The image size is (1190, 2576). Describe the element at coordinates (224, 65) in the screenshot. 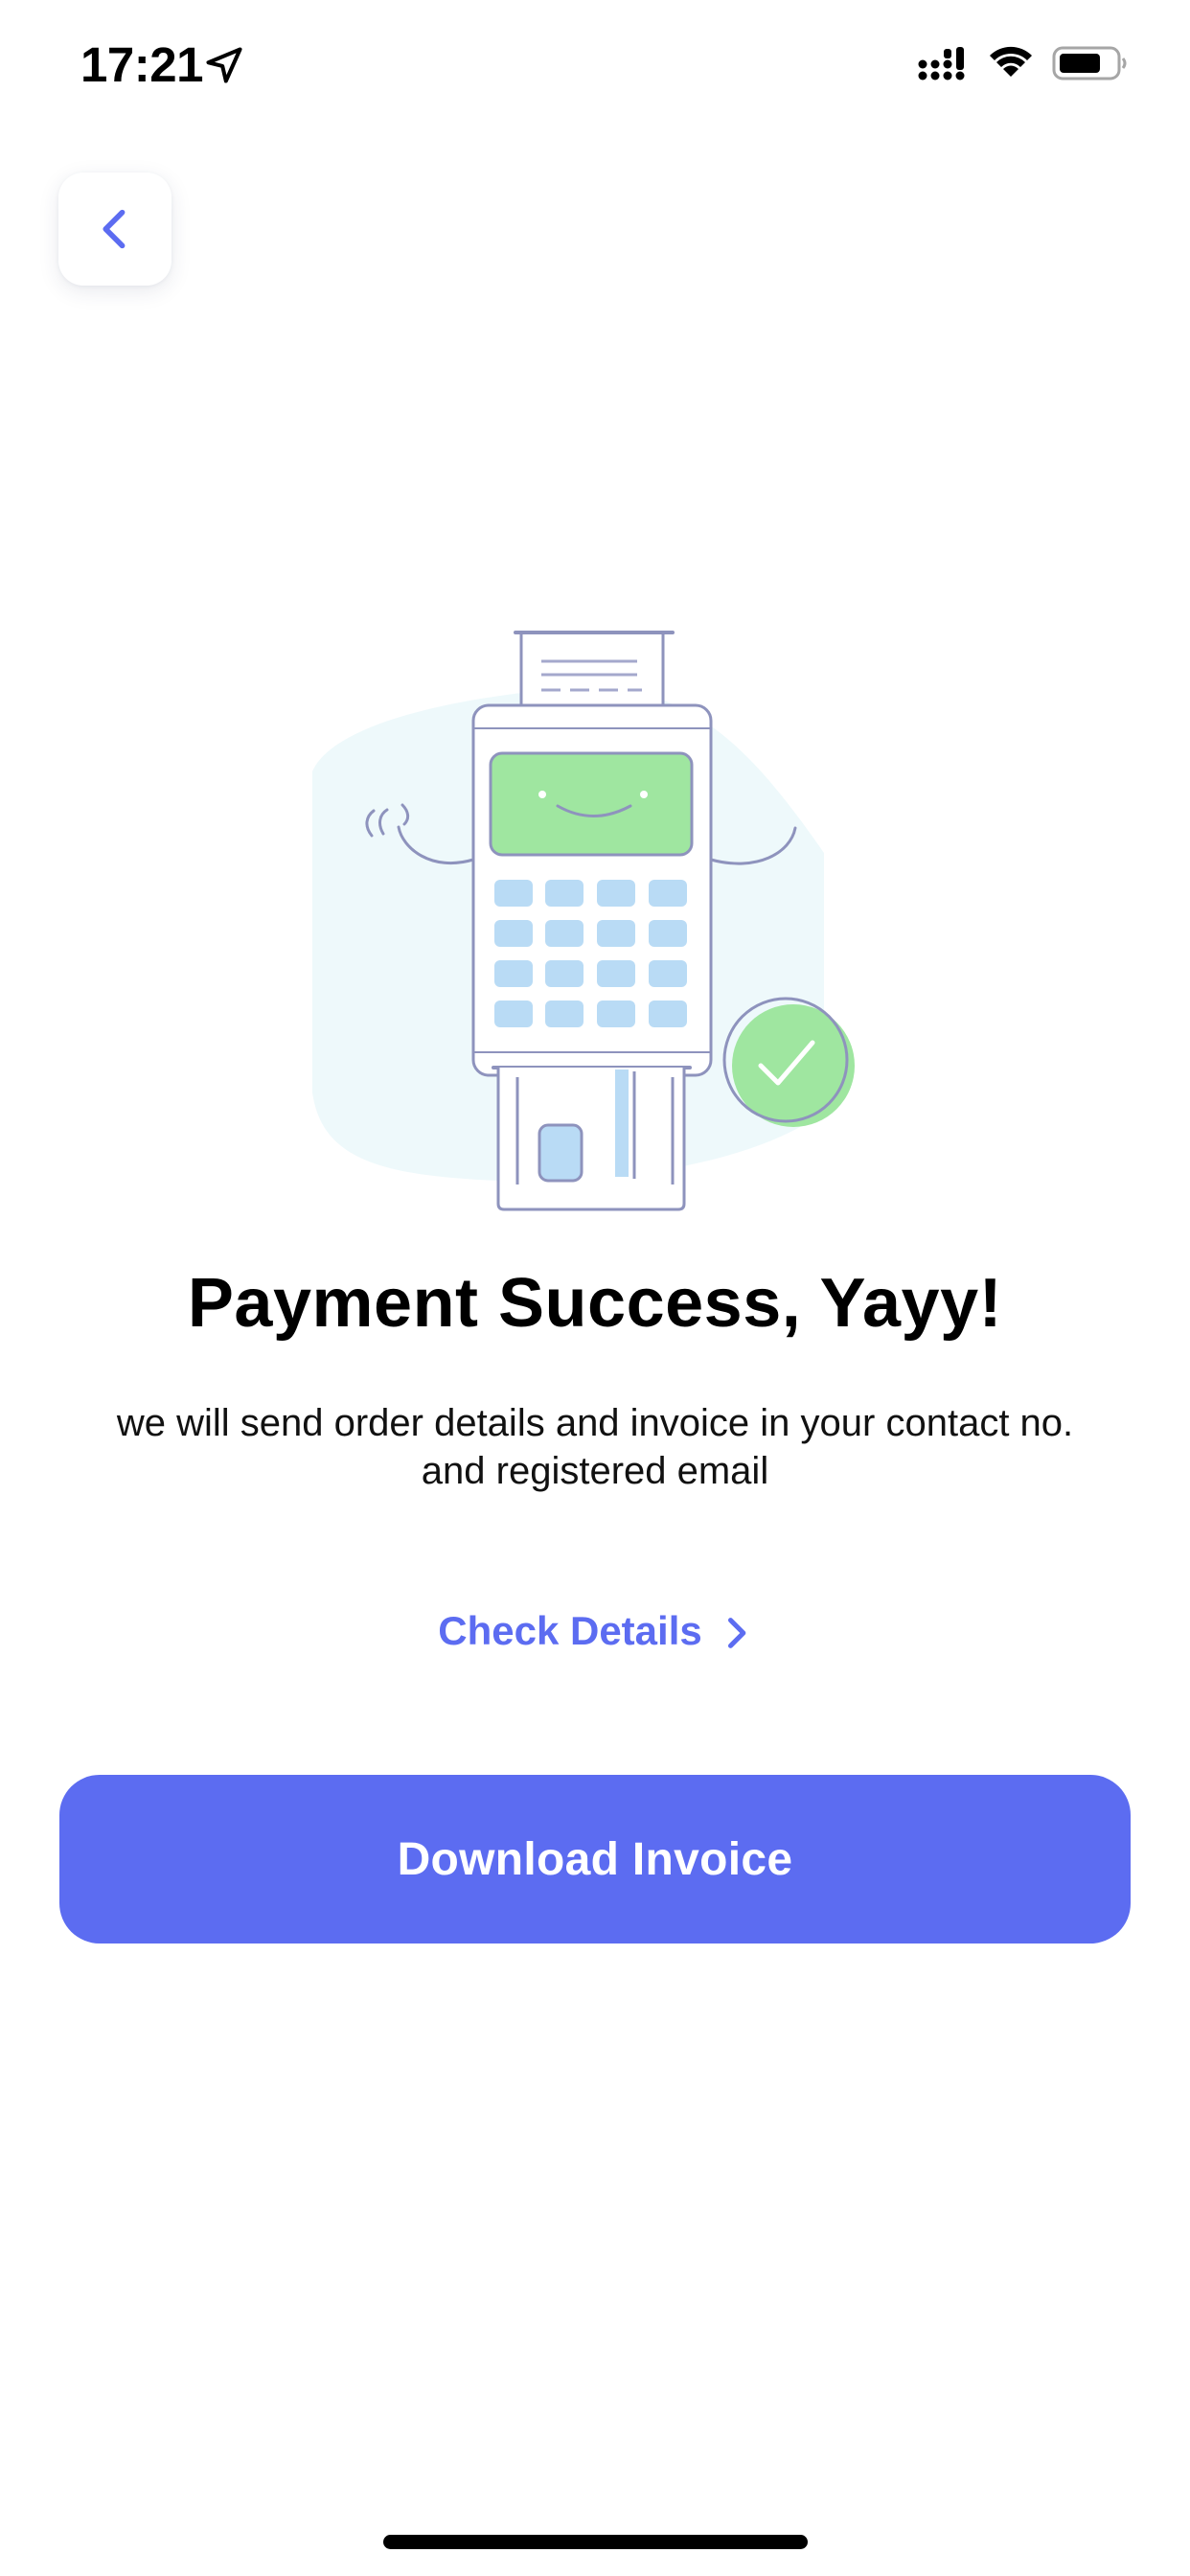

I see `location-arrow-icon` at that location.